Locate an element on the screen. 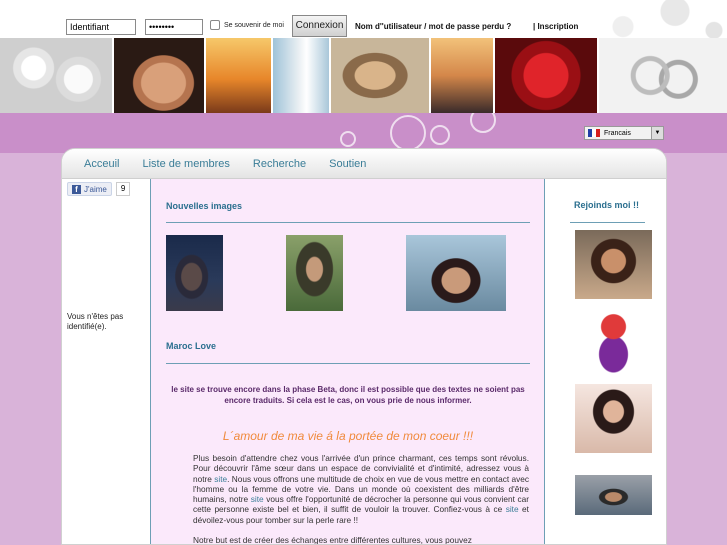 The image size is (727, 545). photo-sunset-family is located at coordinates (239, 75).